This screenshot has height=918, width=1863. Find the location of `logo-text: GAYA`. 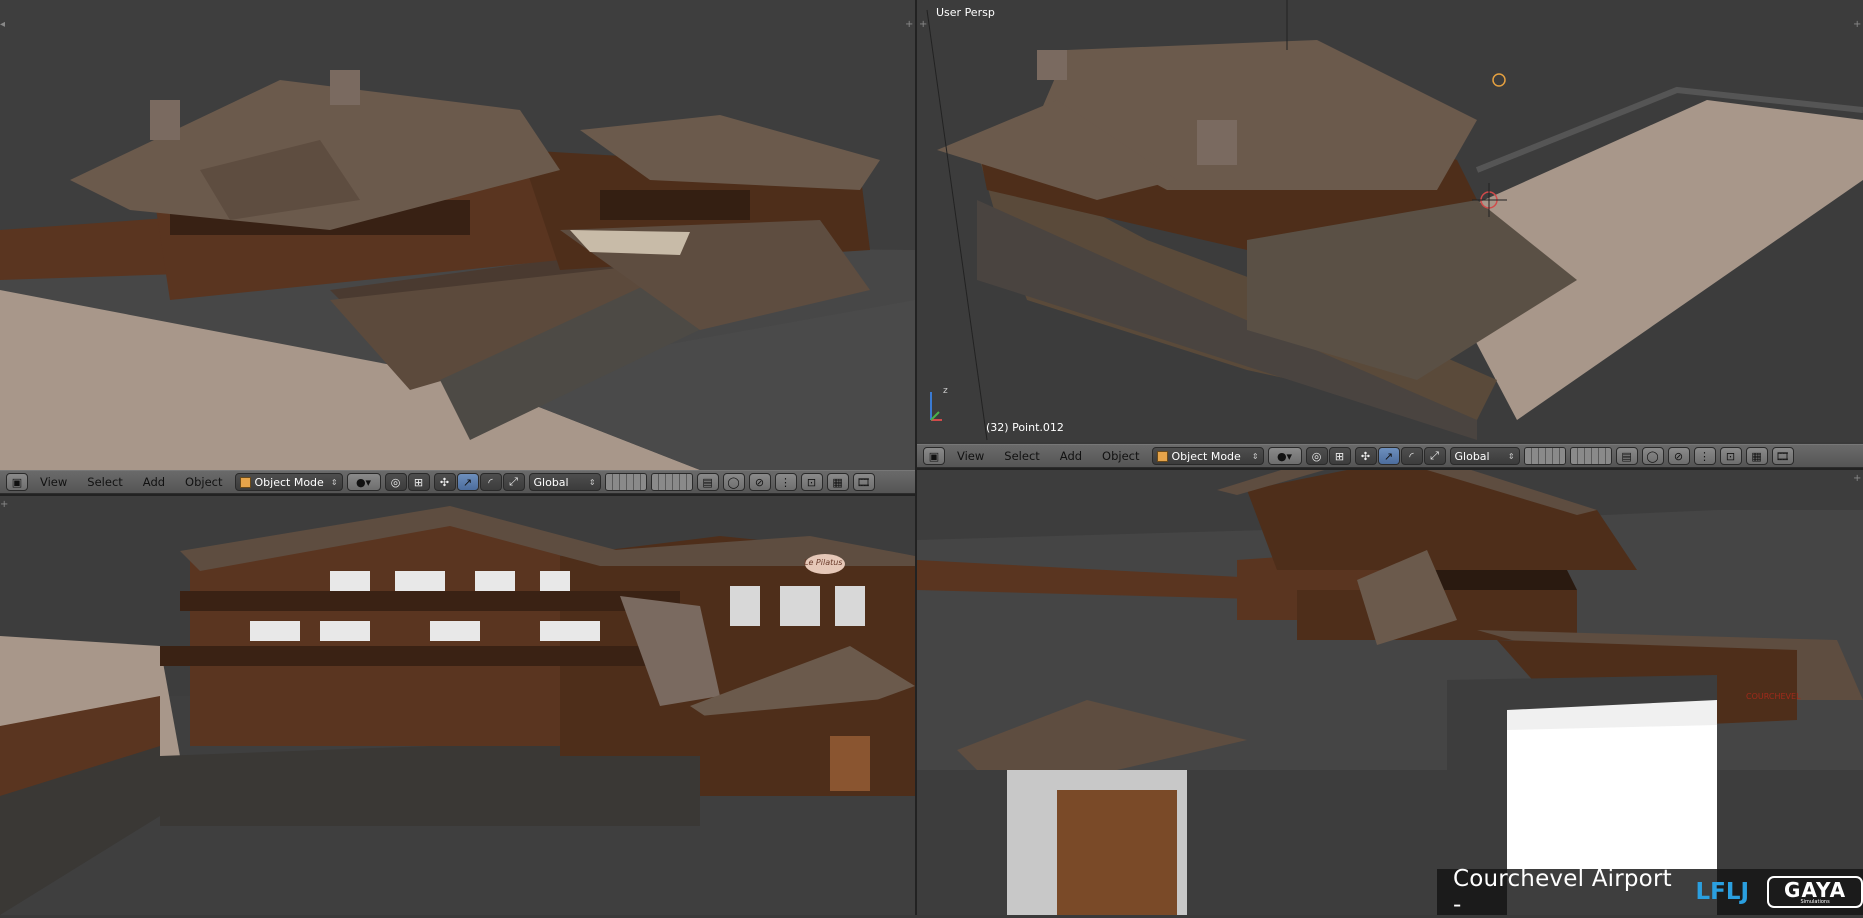

logo-text: GAYA is located at coordinates (1815, 889).